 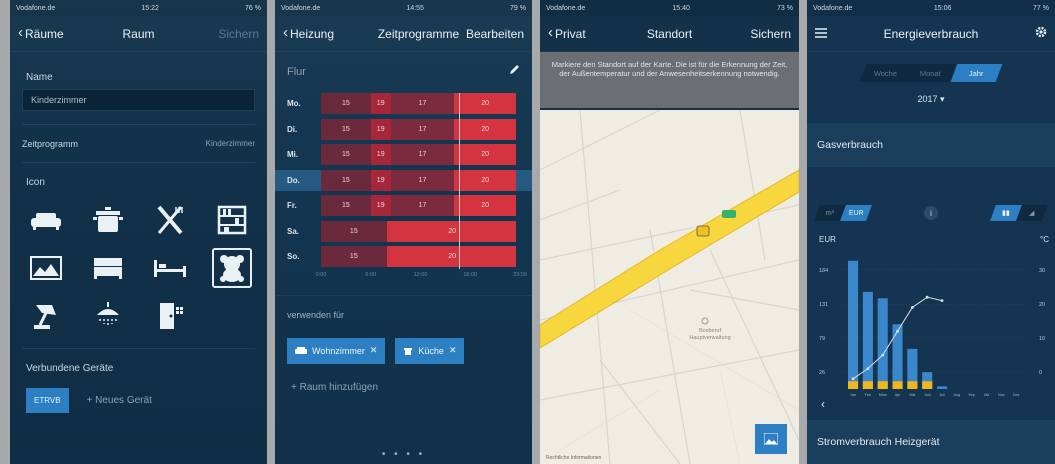 What do you see at coordinates (931, 213) in the screenshot?
I see `info-icon: i` at bounding box center [931, 213].